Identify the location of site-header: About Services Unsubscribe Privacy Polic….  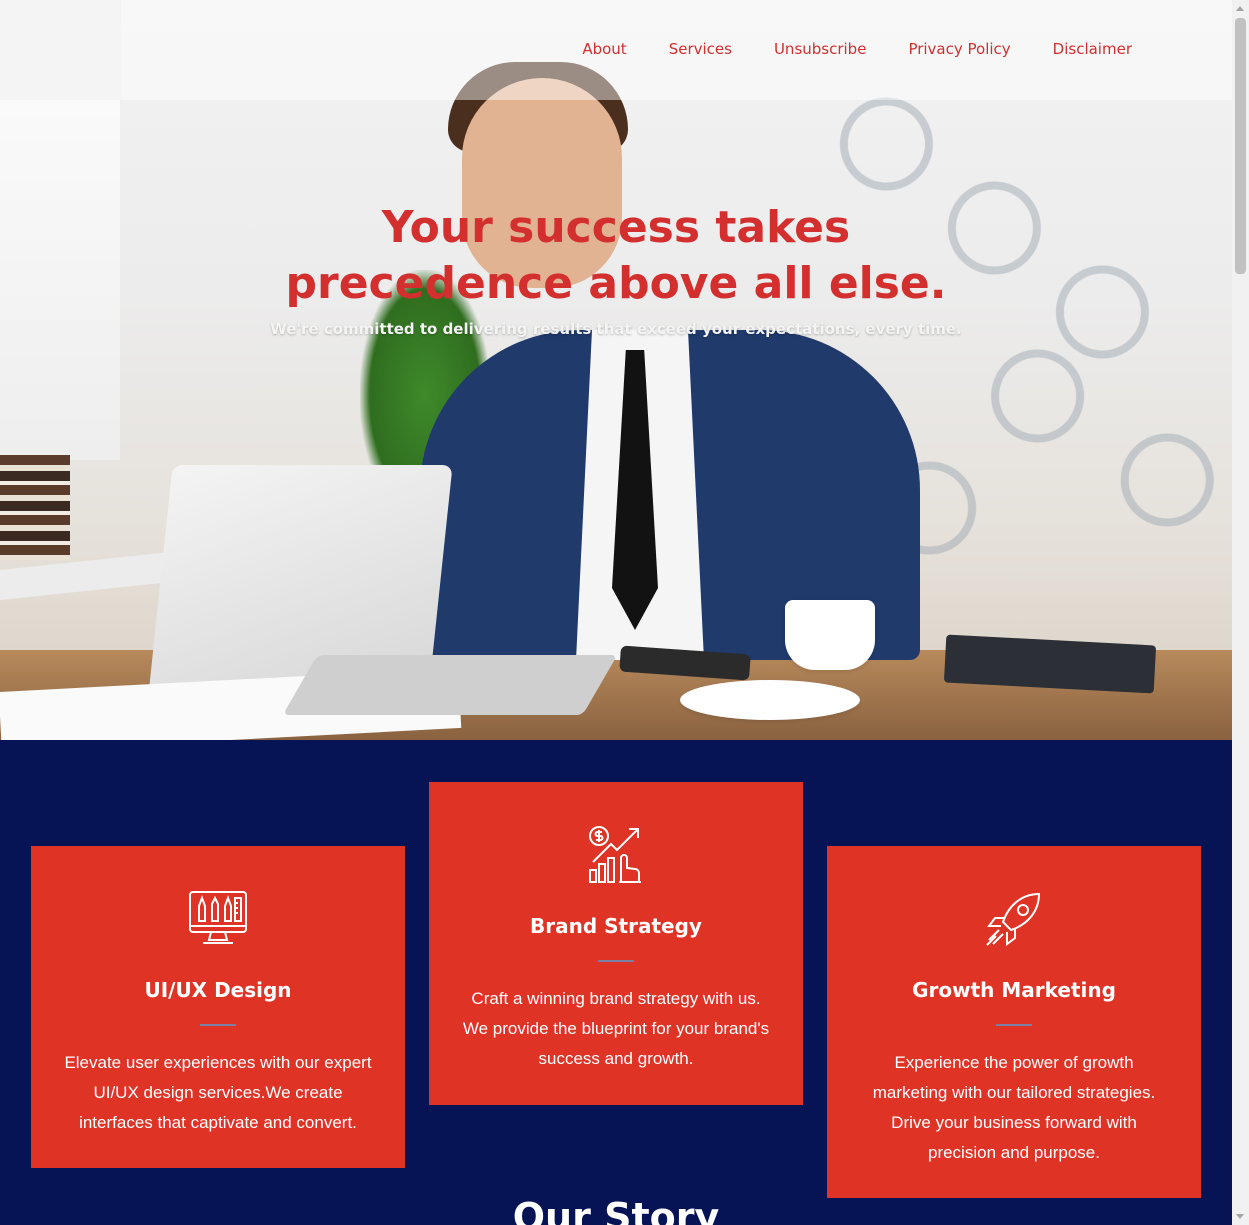
(616, 50).